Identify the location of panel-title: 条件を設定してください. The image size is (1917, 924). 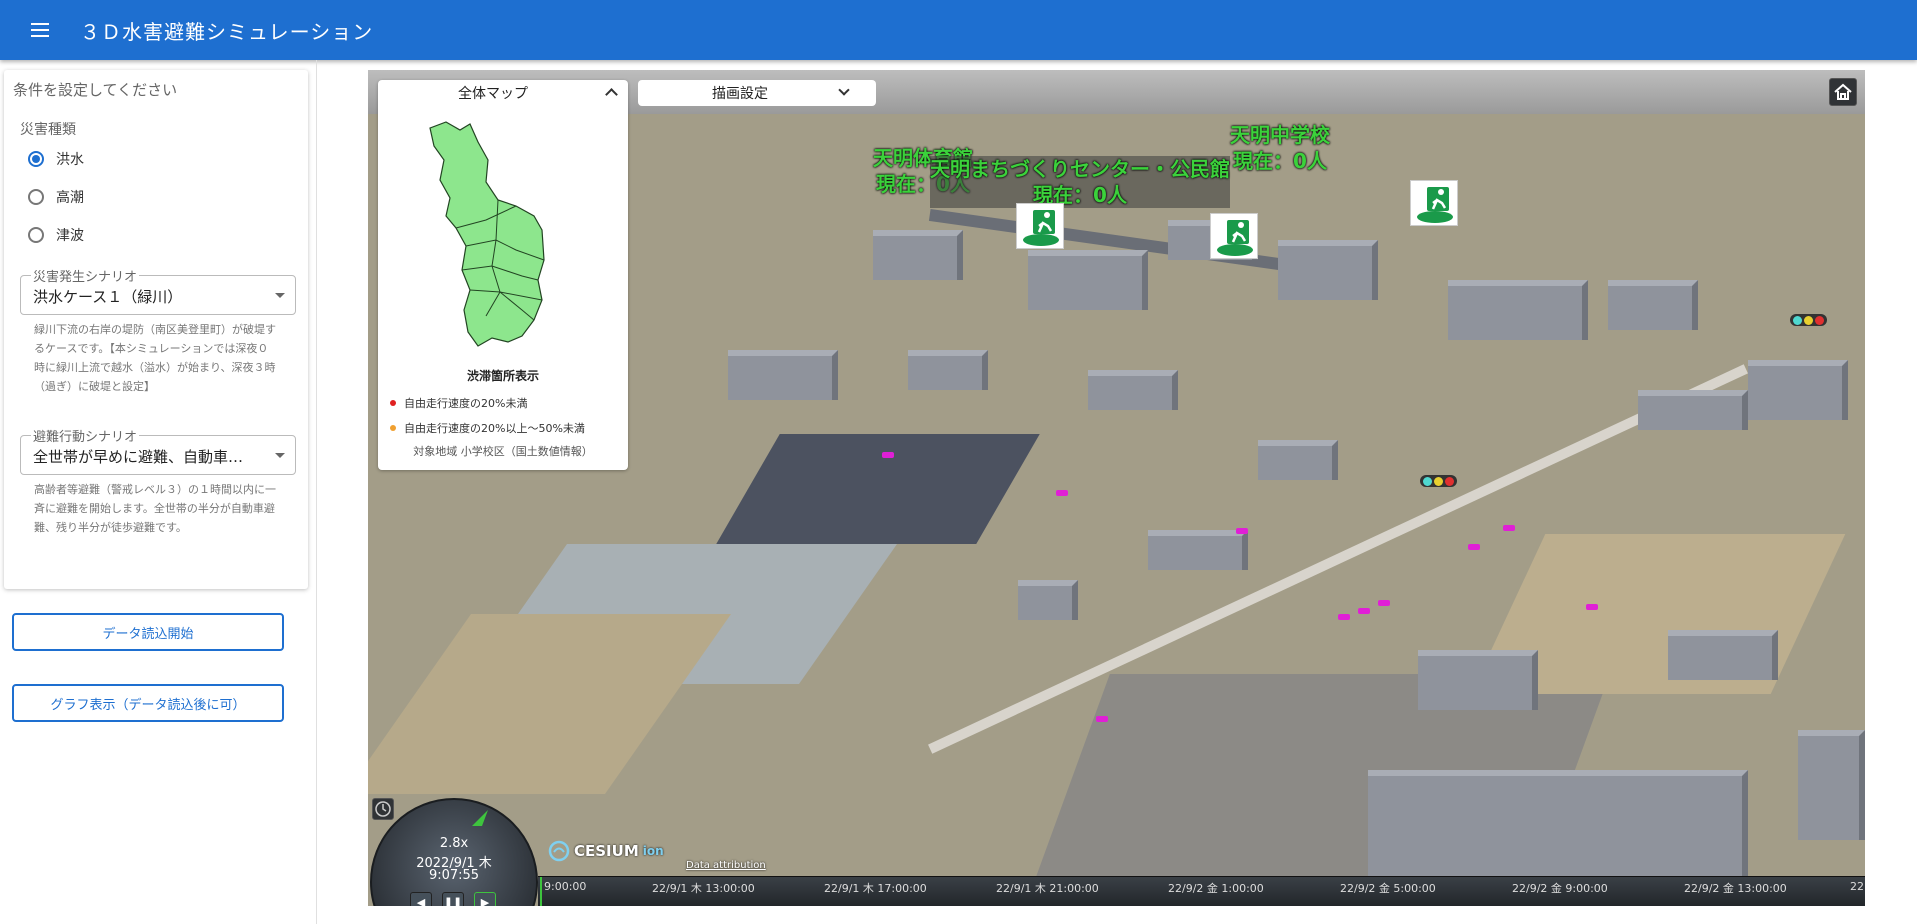
(95, 90).